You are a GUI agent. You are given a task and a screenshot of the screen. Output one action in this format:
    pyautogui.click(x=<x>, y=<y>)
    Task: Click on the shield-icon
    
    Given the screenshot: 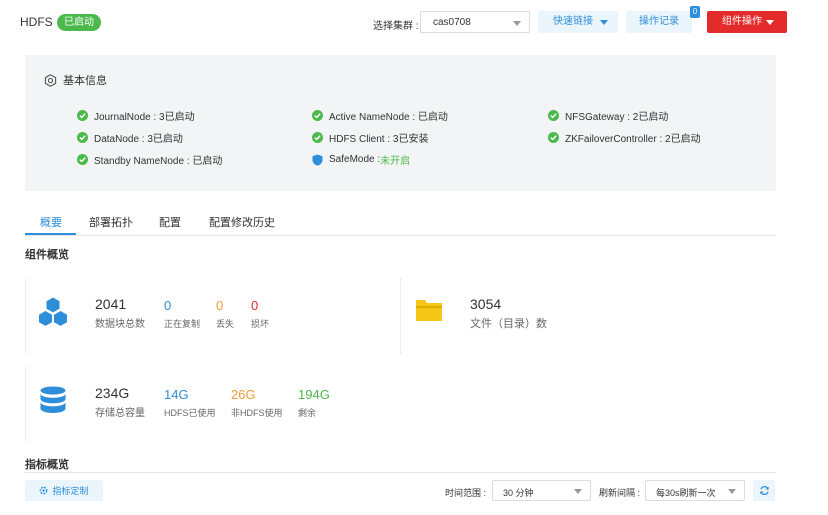 What is the action you would take?
    pyautogui.click(x=317, y=160)
    